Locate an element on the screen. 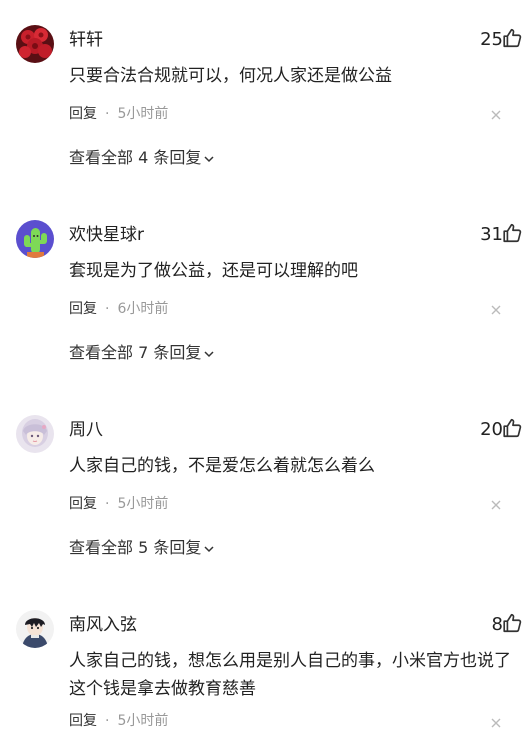 This screenshot has height=745, width=529. view-all-replies-button: 查看全部 4 条回复 is located at coordinates (142, 158).